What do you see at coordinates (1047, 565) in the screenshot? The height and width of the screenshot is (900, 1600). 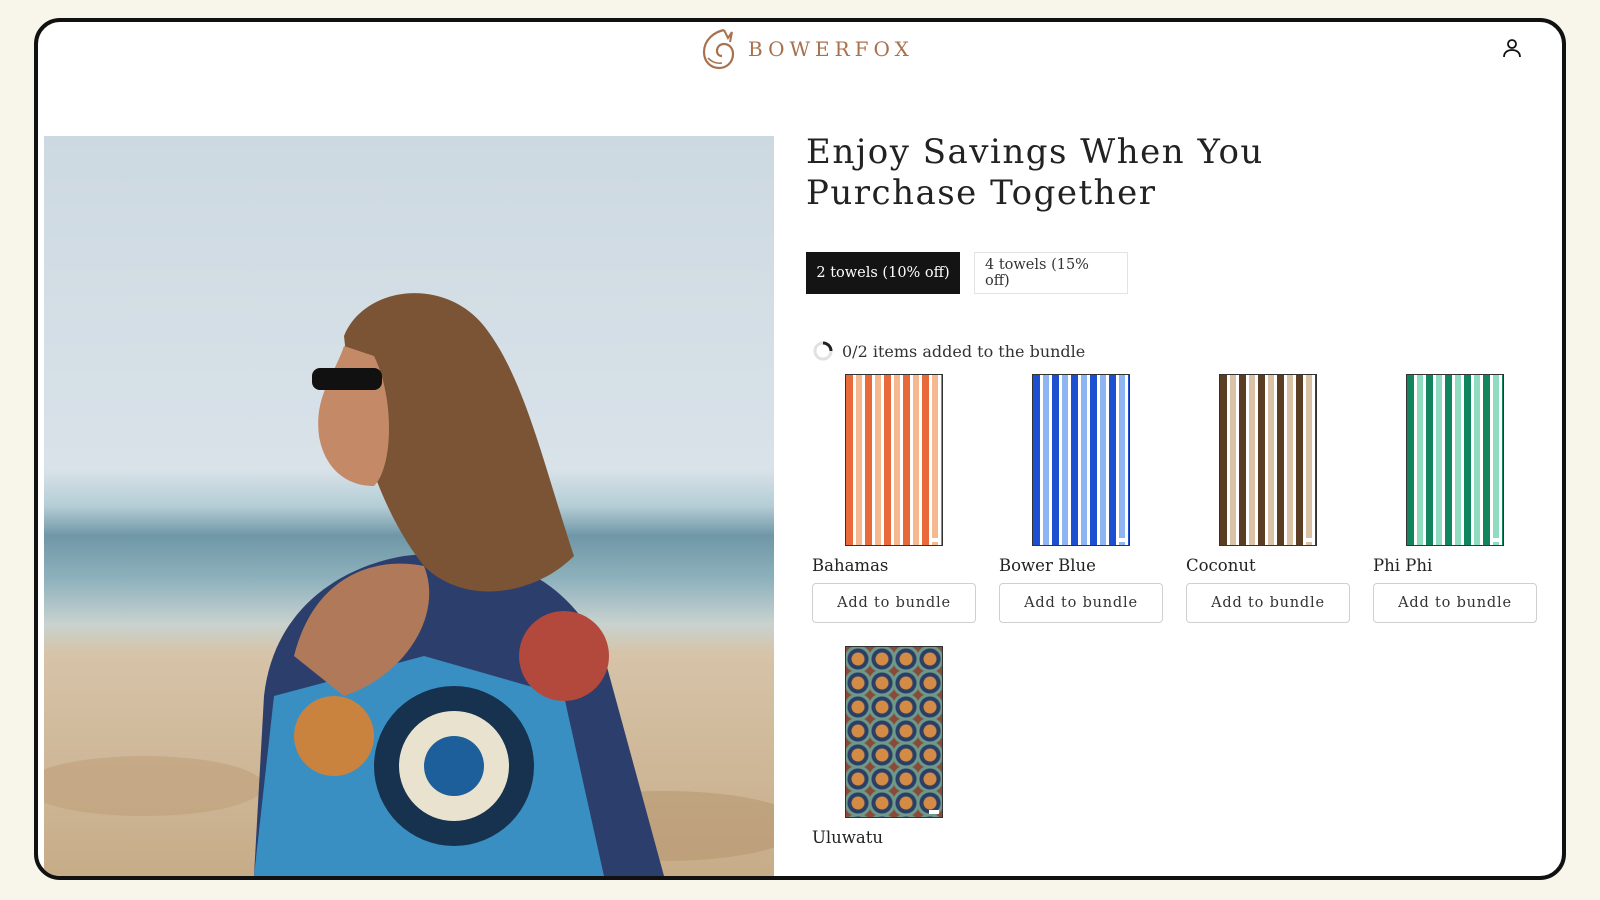 I see `product-name: Bower Blue` at bounding box center [1047, 565].